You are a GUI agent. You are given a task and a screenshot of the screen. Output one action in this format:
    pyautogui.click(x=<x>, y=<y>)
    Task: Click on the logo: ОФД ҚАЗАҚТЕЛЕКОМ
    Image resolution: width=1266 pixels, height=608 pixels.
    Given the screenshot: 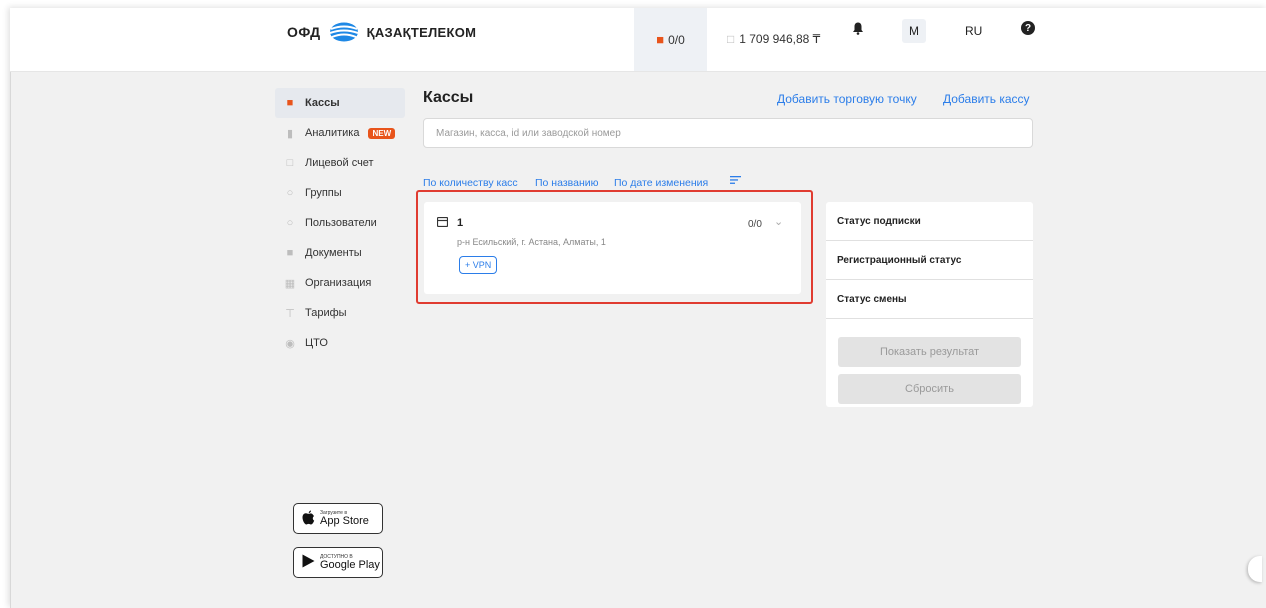 What is the action you would take?
    pyautogui.click(x=381, y=32)
    